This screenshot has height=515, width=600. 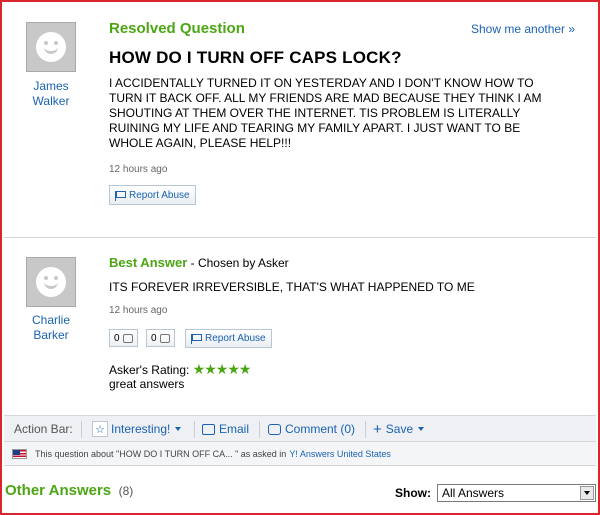 What do you see at coordinates (177, 28) in the screenshot?
I see `resolved-question-heading: Resolved Question` at bounding box center [177, 28].